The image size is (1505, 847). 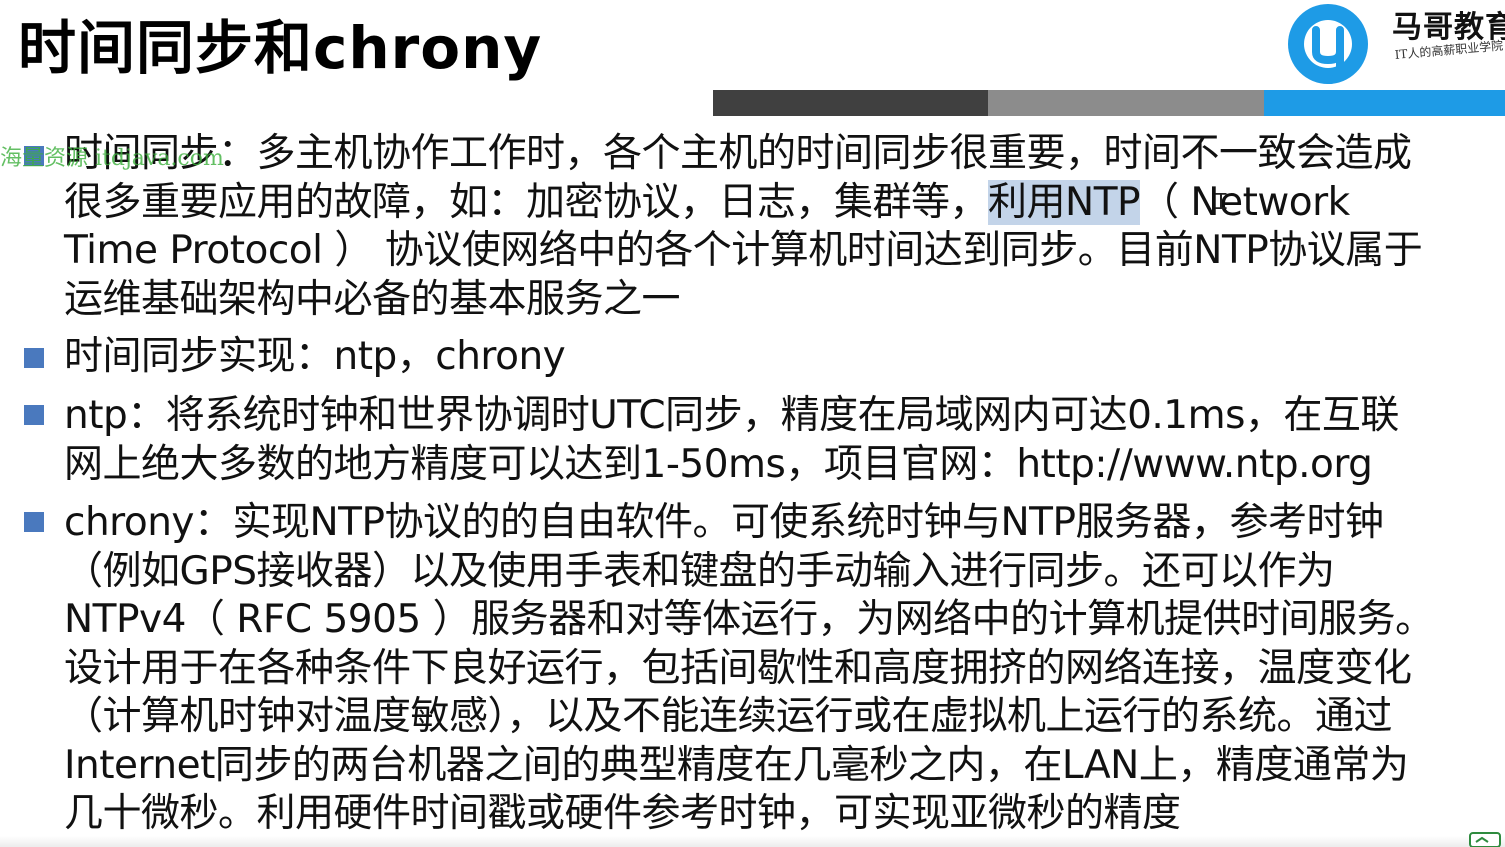 What do you see at coordinates (1486, 838) in the screenshot?
I see `corner-app-icon` at bounding box center [1486, 838].